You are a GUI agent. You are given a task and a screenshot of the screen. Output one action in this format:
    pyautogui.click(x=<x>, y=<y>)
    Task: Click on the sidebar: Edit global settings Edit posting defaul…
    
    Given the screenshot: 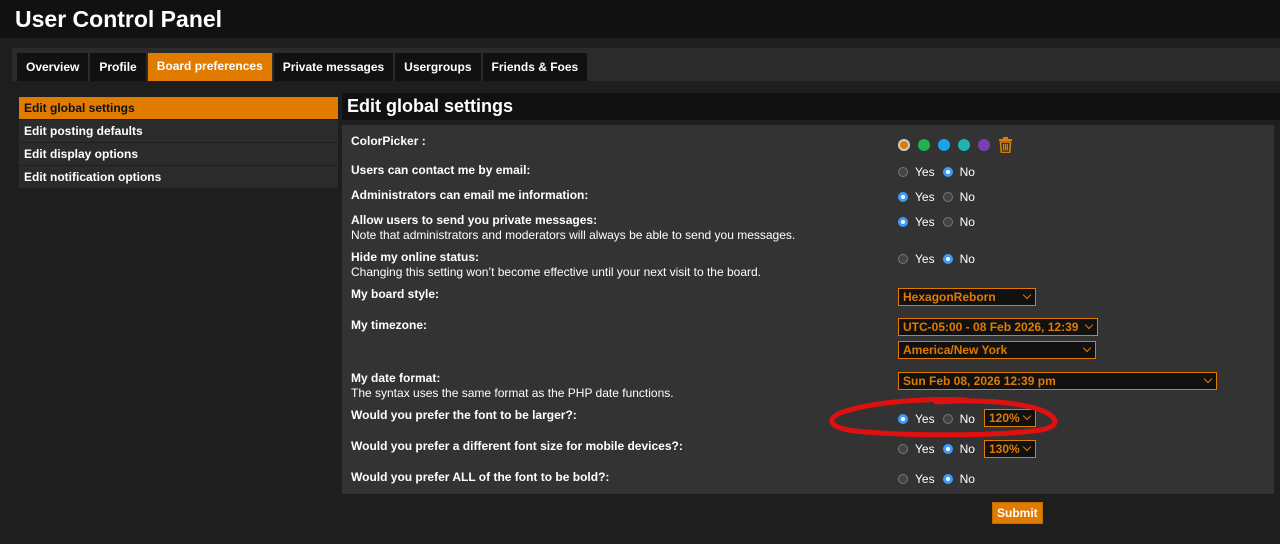 What is the action you would take?
    pyautogui.click(x=178, y=143)
    